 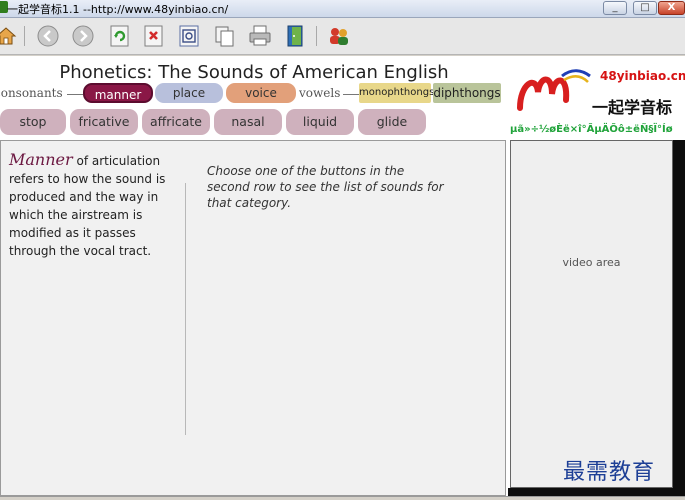 What do you see at coordinates (189, 93) in the screenshot?
I see `tab-place: place` at bounding box center [189, 93].